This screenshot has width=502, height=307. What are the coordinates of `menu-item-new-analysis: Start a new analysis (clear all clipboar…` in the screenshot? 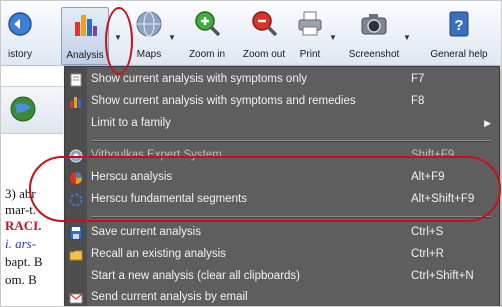 It's located at (282, 277).